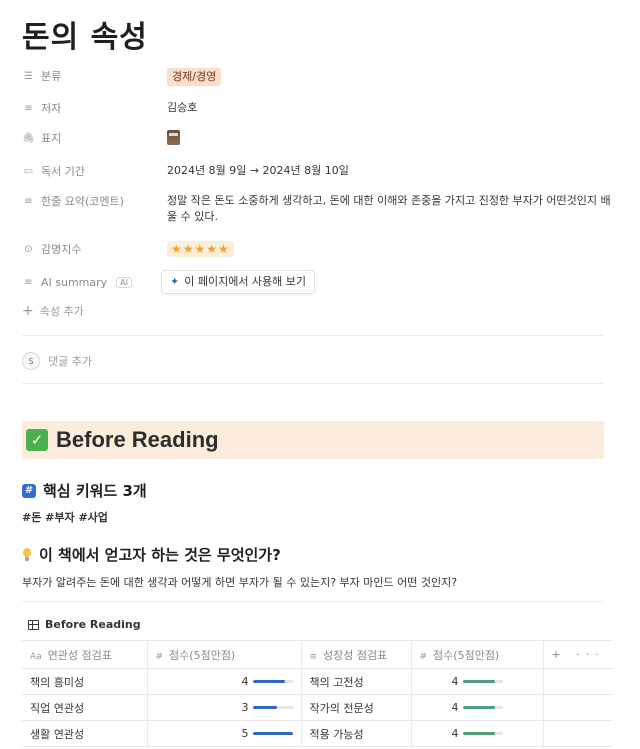 This screenshot has height=749, width=640. Describe the element at coordinates (51, 76) in the screenshot. I see `property-label: 분류` at that location.